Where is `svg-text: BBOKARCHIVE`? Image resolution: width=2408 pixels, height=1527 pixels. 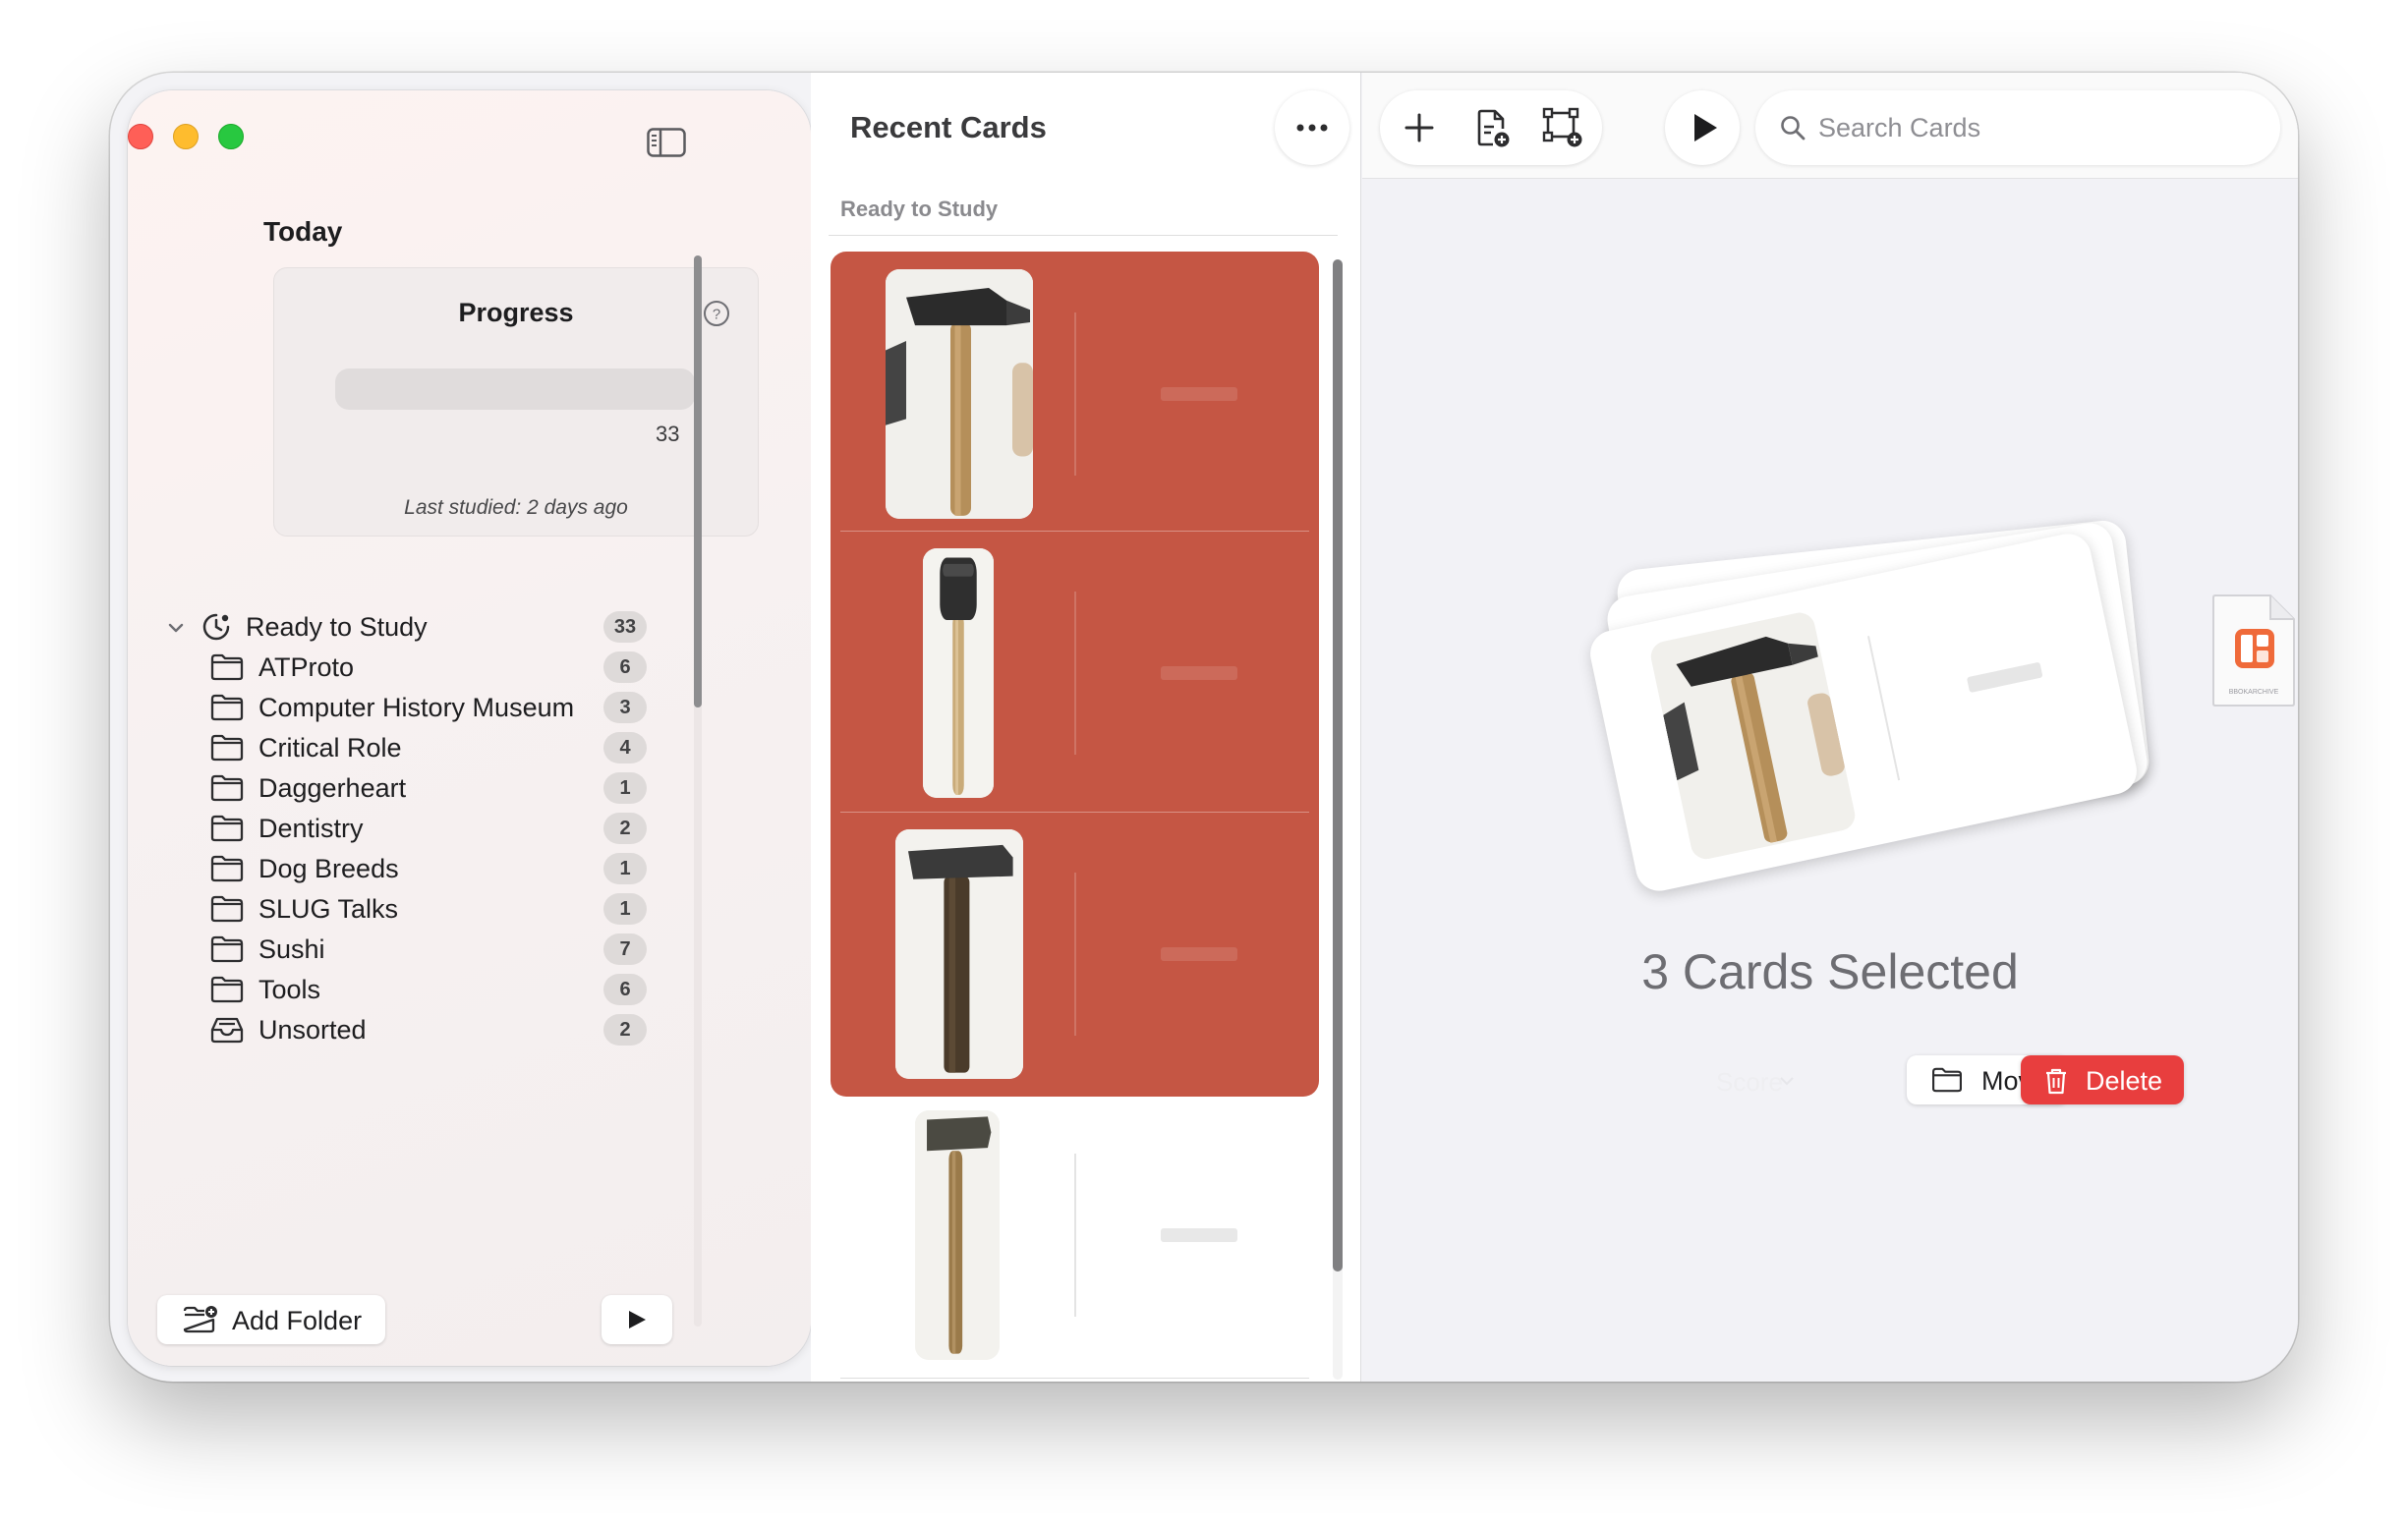
svg-text: BBOKARCHIVE is located at coordinates (2254, 692).